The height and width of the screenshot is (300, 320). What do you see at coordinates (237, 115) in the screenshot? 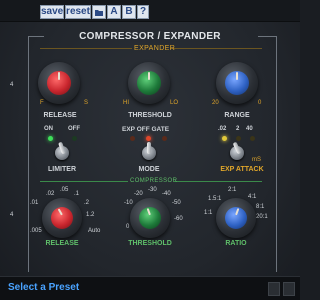
I see `expander-range-label: RANGE` at bounding box center [237, 115].